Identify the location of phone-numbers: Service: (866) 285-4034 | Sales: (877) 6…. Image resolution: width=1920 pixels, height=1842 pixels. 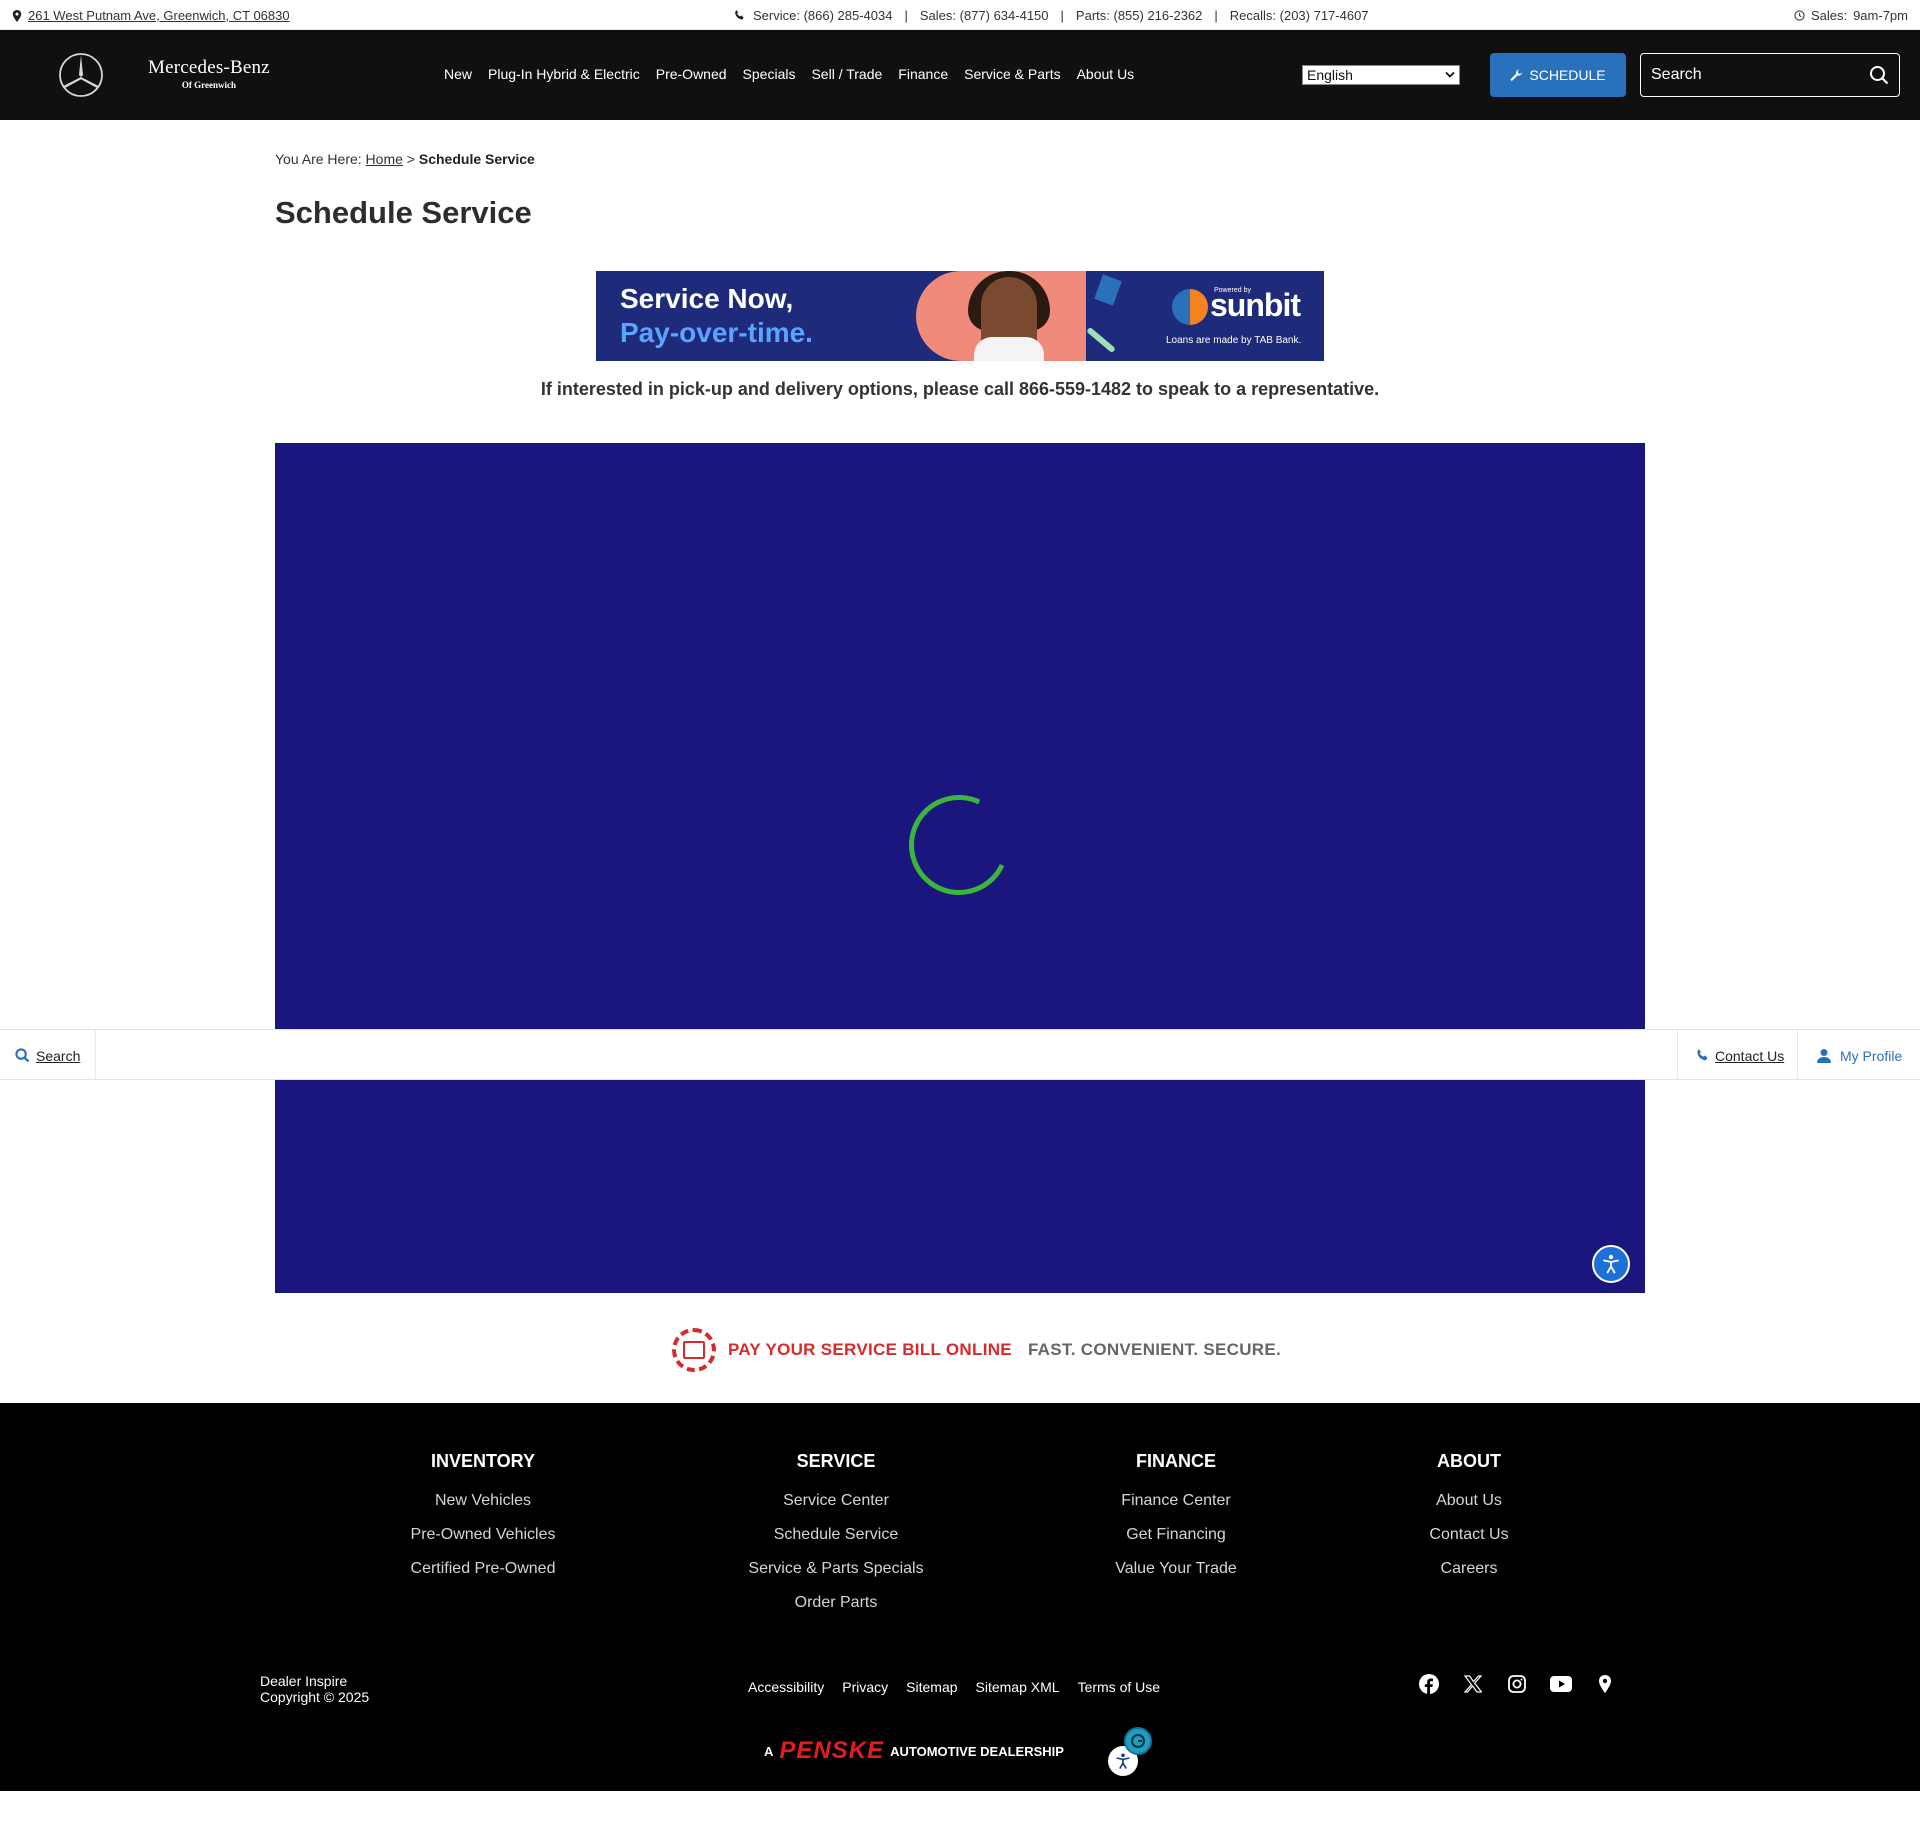
(1051, 15).